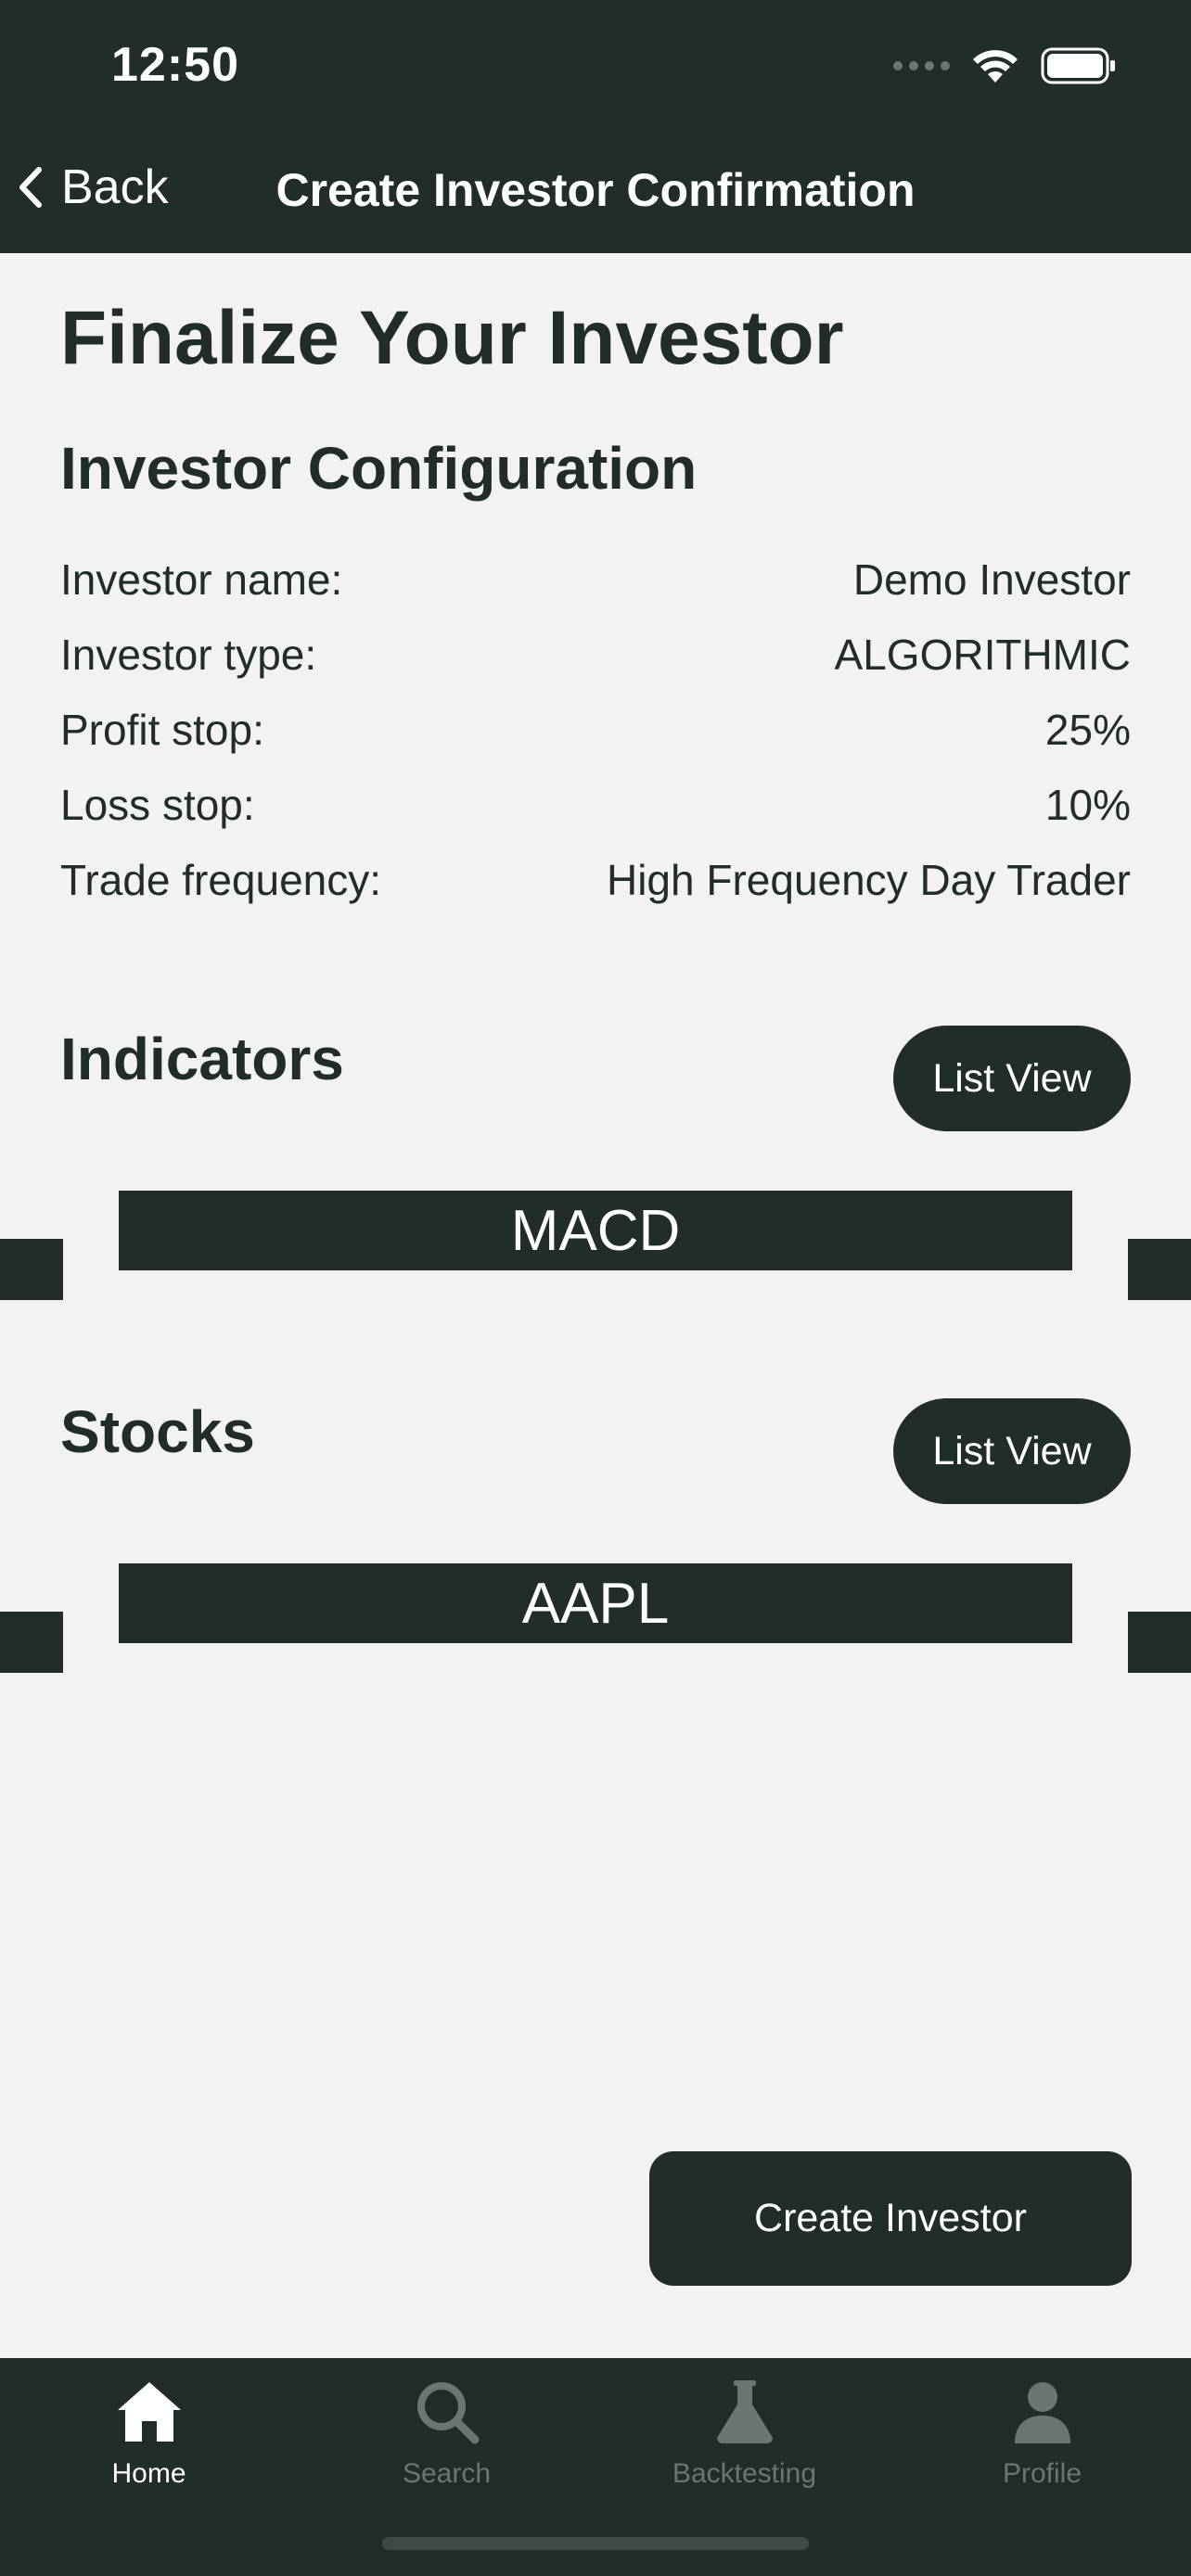 This screenshot has height=2576, width=1191. I want to click on config-row-profit-stop: Profit stop: 25%, so click(595, 730).